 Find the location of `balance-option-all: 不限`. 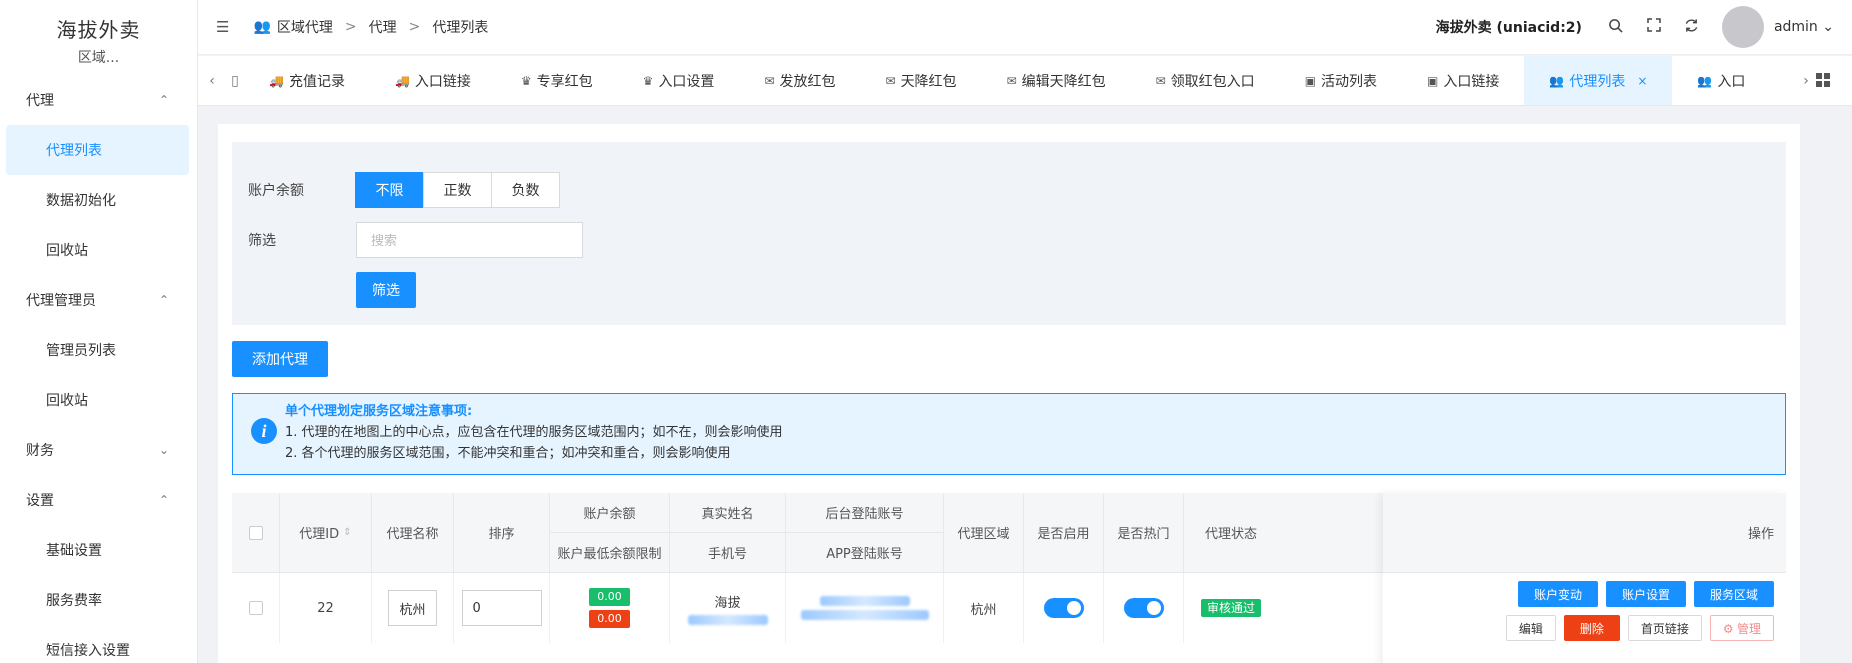

balance-option-all: 不限 is located at coordinates (389, 190).